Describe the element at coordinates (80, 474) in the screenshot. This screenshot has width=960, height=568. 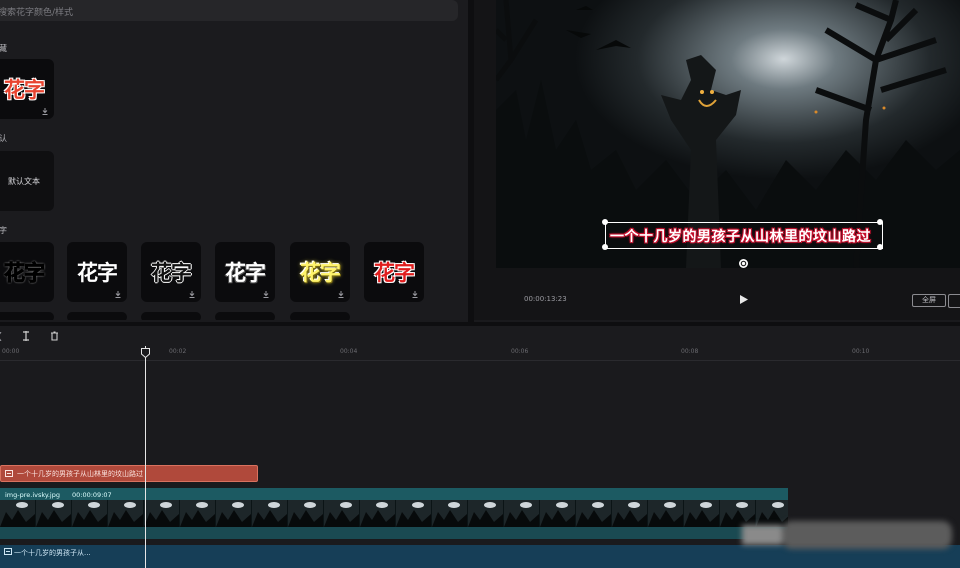
I see `text-clip-label: 一个十几岁的男孩子从山林里的坟山路过` at that location.